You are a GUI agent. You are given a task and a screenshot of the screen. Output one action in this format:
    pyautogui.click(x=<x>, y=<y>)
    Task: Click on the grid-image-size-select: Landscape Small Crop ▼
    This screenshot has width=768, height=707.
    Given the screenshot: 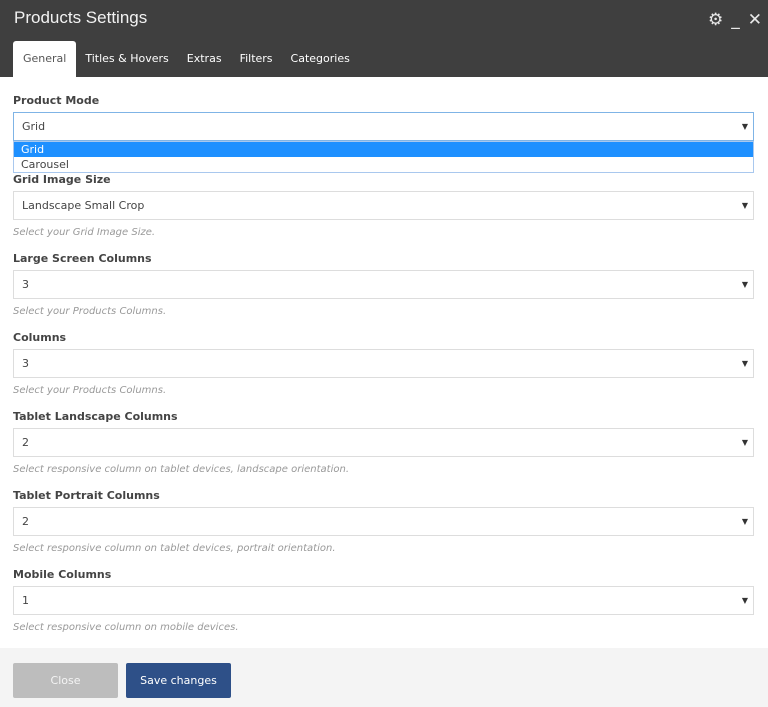 What is the action you would take?
    pyautogui.click(x=383, y=205)
    